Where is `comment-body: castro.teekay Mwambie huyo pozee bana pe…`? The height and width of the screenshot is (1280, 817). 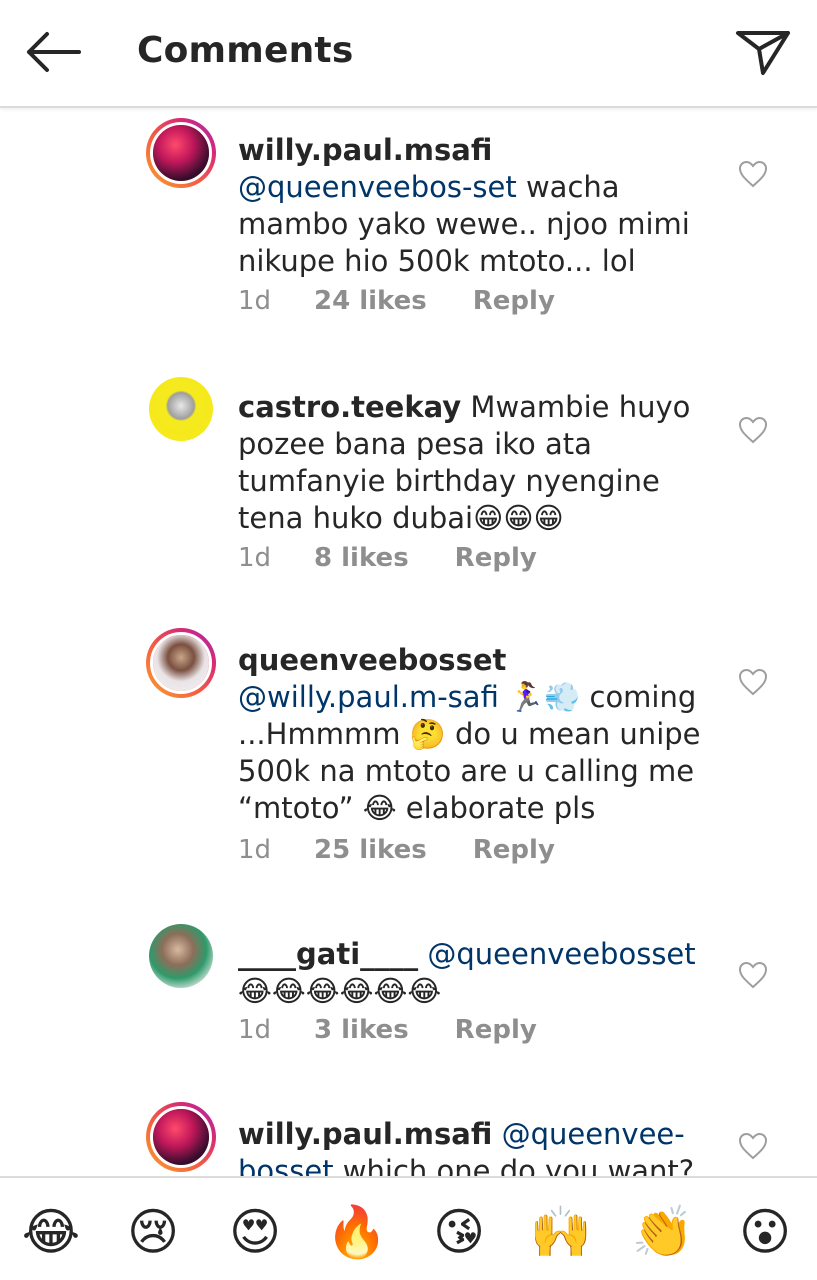 comment-body: castro.teekay Mwambie huyo pozee bana pe… is located at coordinates (473, 463).